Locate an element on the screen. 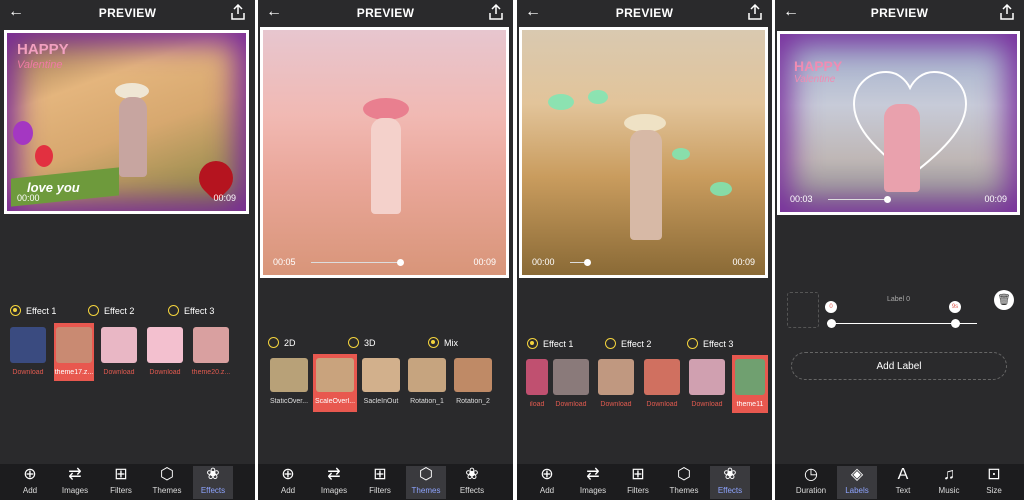 This screenshot has width=1024, height=500. label-preview-box is located at coordinates (803, 310).